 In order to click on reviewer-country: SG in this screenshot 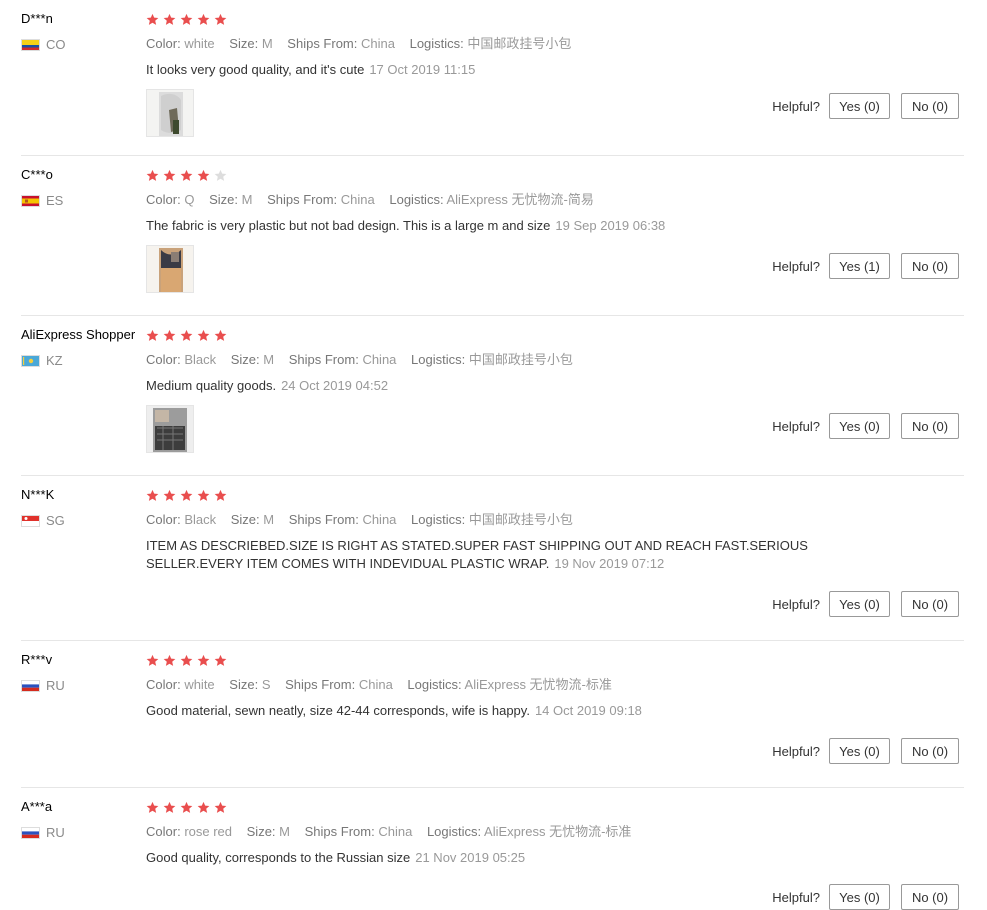, I will do `click(83, 521)`.